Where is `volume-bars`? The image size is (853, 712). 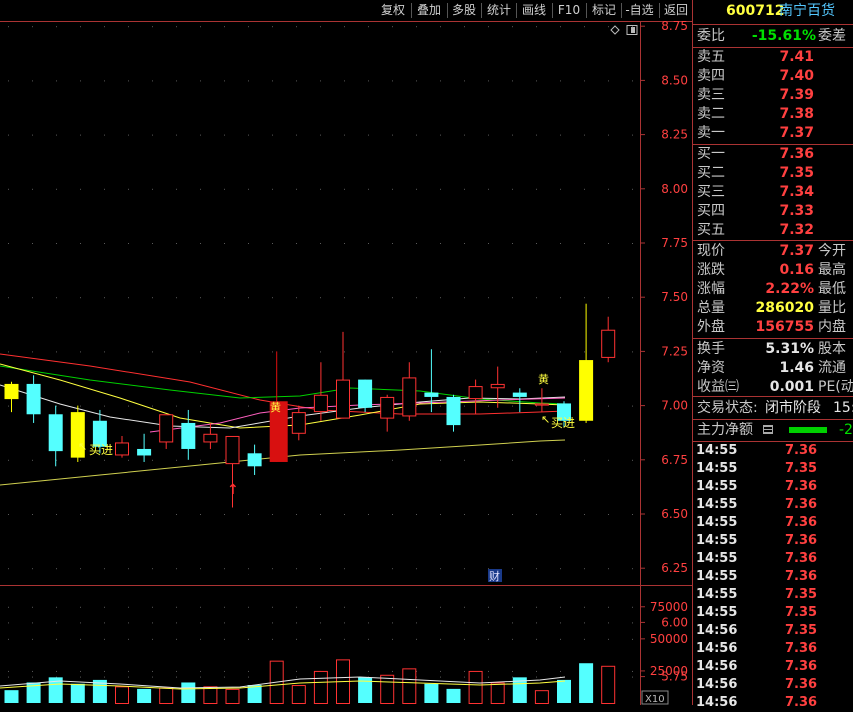
volume-bars is located at coordinates (310, 682).